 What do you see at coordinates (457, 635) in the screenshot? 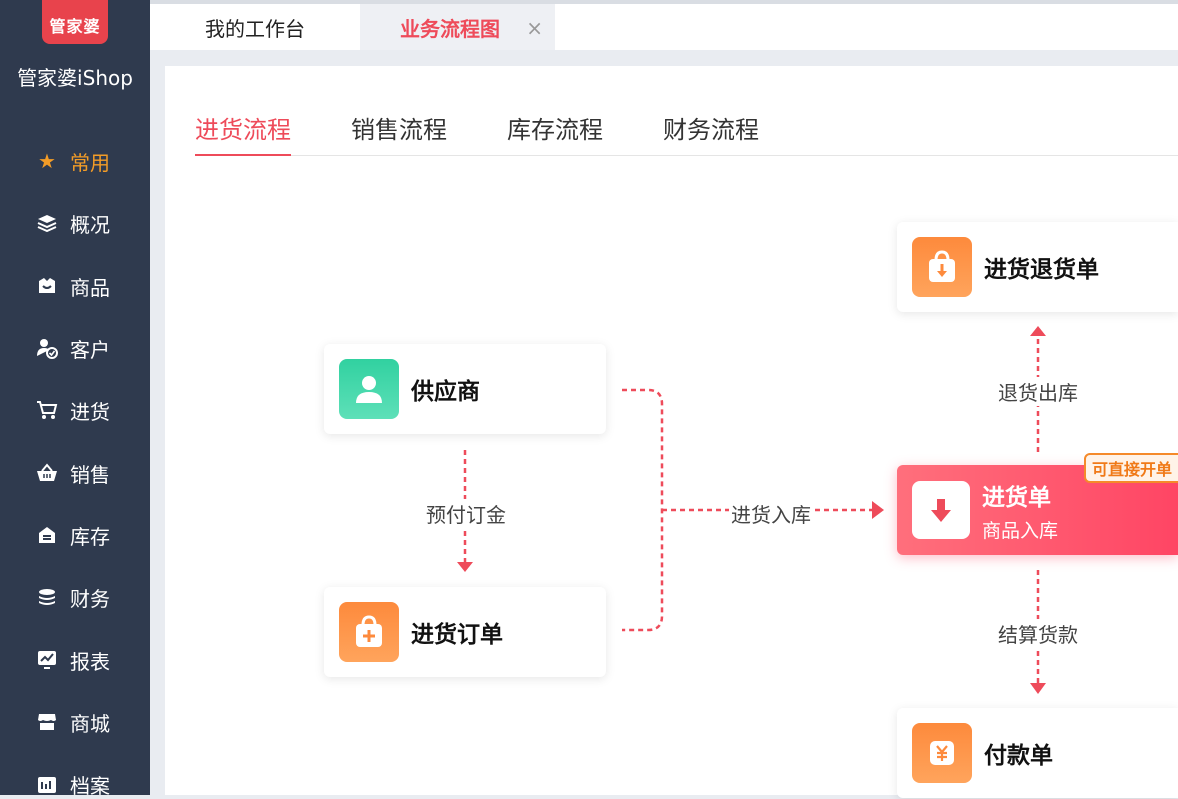
I see `card-title: 进货订单` at bounding box center [457, 635].